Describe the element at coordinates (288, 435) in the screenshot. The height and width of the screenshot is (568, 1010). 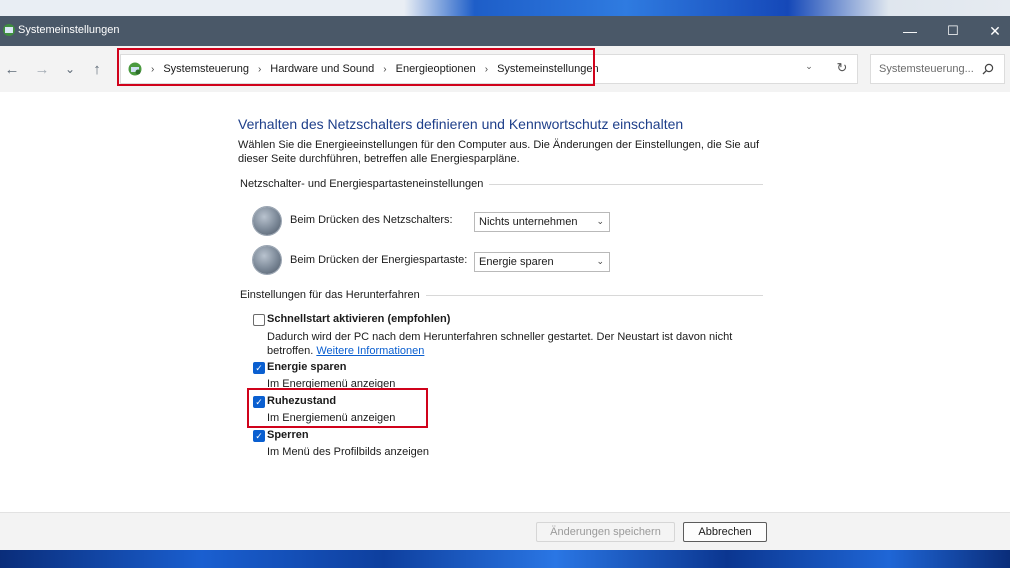
I see `lock-label: Sperren` at that location.